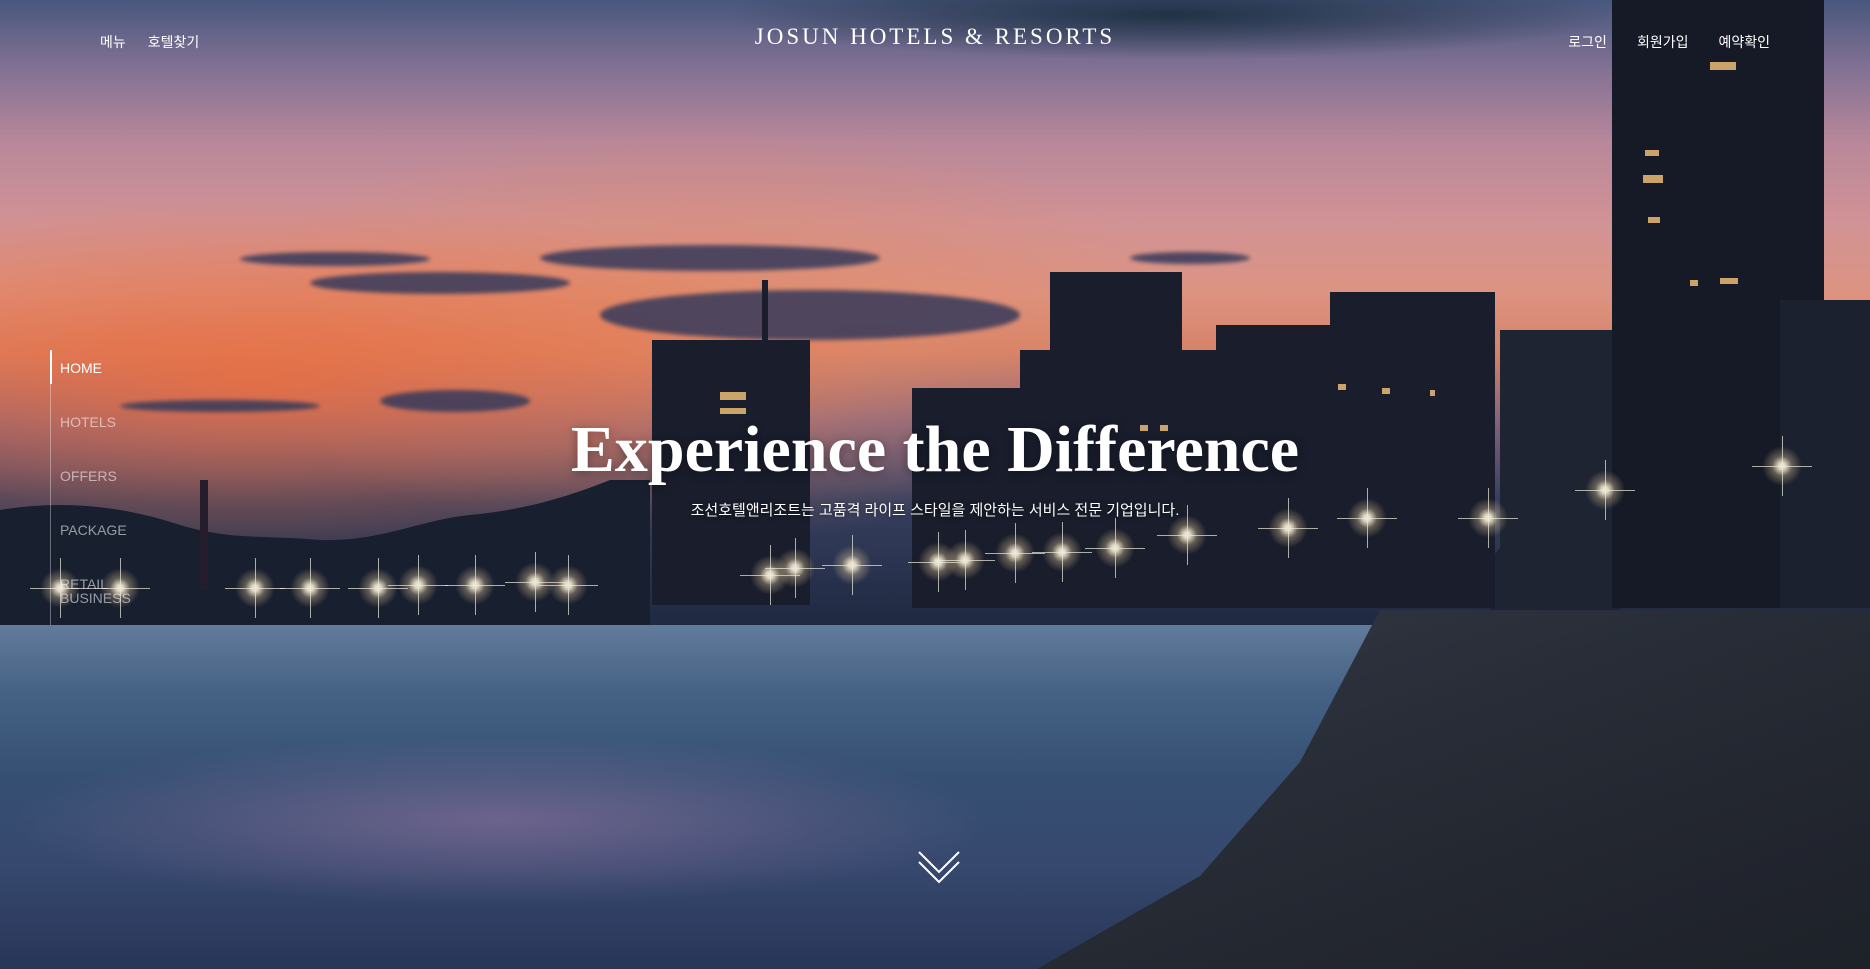  What do you see at coordinates (51, 367) in the screenshot?
I see `side-nav-active-indicator` at bounding box center [51, 367].